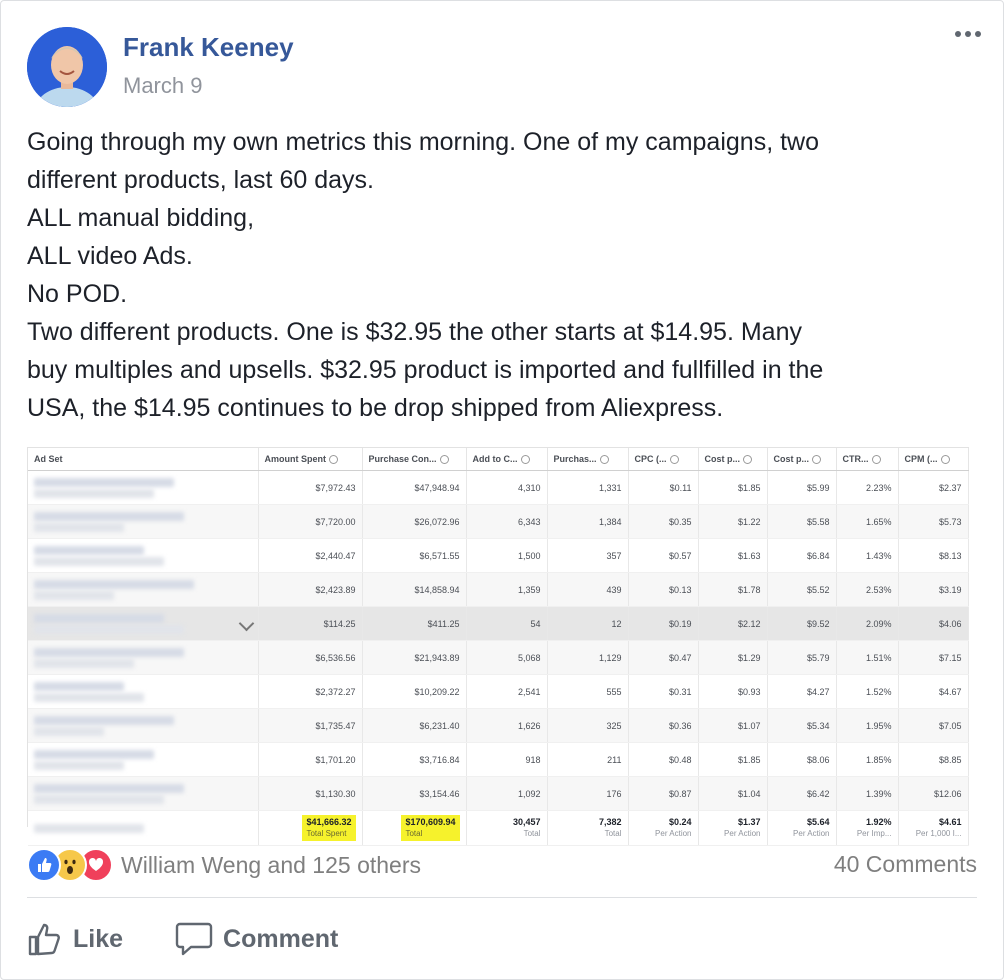 This screenshot has width=1004, height=980. I want to click on table-cell: 5,068, so click(507, 657).